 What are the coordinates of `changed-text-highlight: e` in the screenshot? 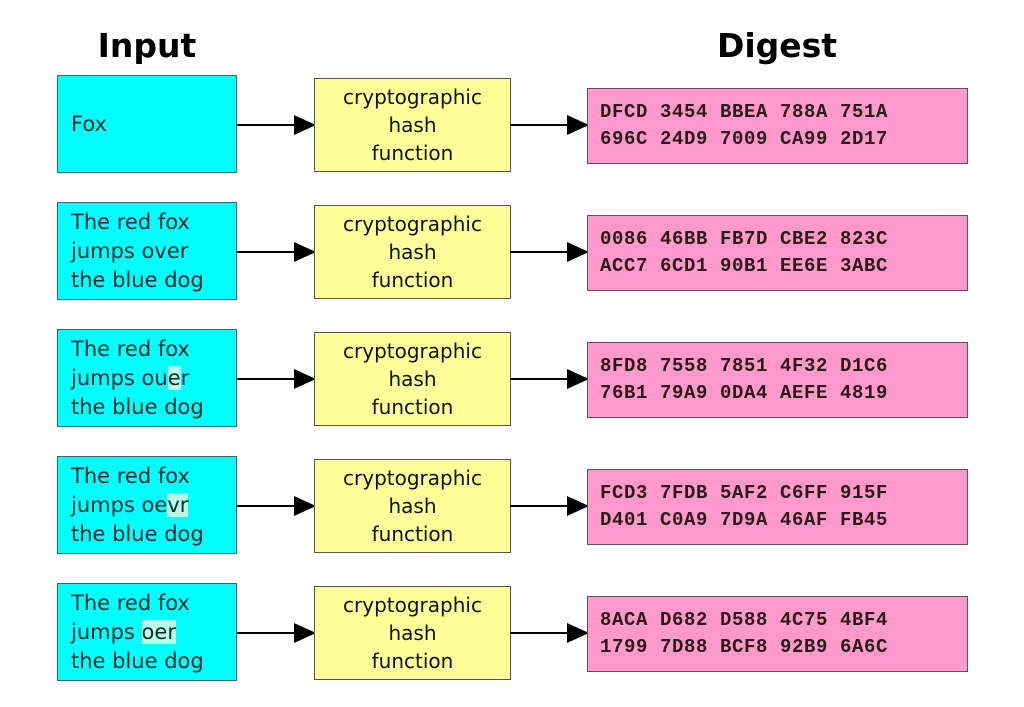 It's located at (174, 377).